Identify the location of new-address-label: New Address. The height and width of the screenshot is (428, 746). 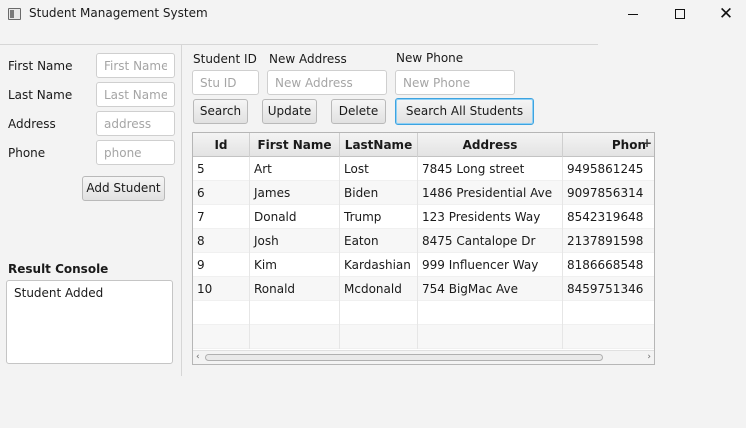
(308, 59).